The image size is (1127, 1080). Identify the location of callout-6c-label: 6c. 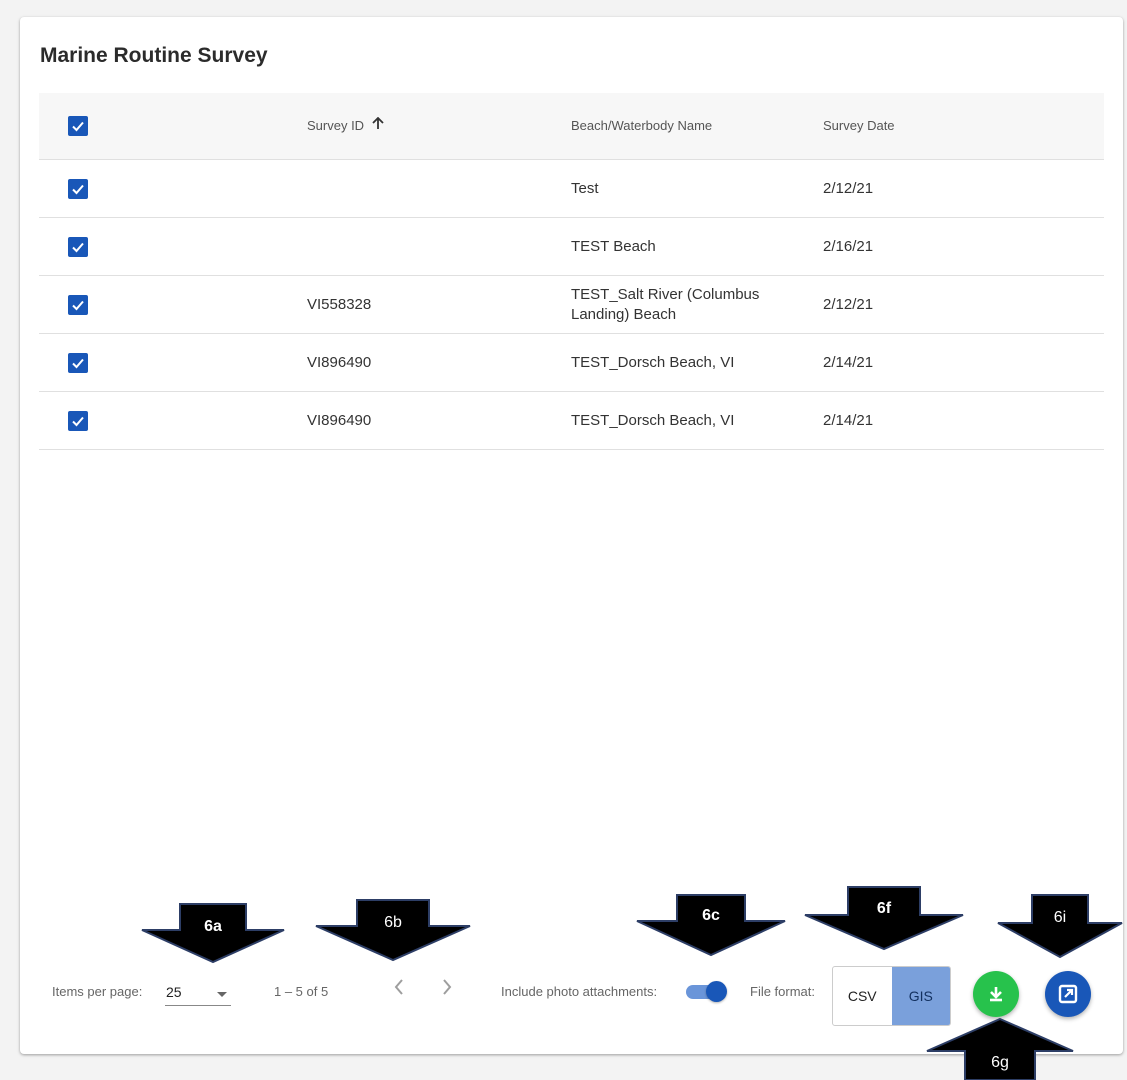
(711, 915).